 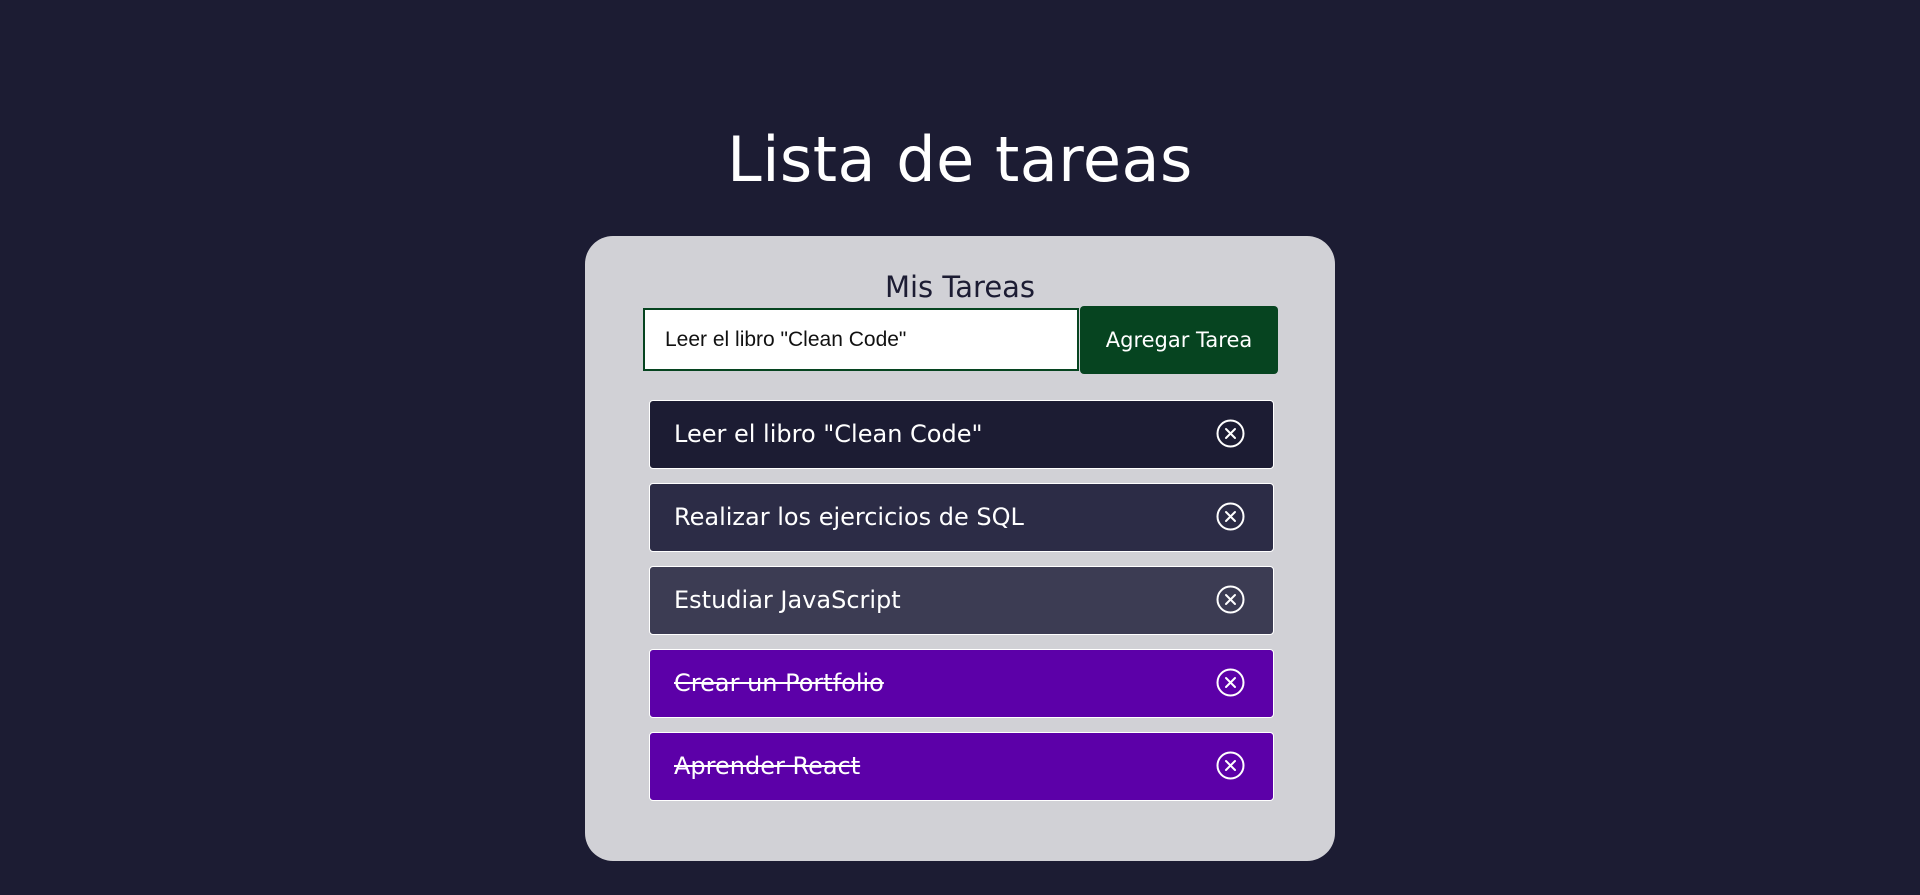 What do you see at coordinates (849, 517) in the screenshot?
I see `task-text: Realizar los ejercicios de SQL` at bounding box center [849, 517].